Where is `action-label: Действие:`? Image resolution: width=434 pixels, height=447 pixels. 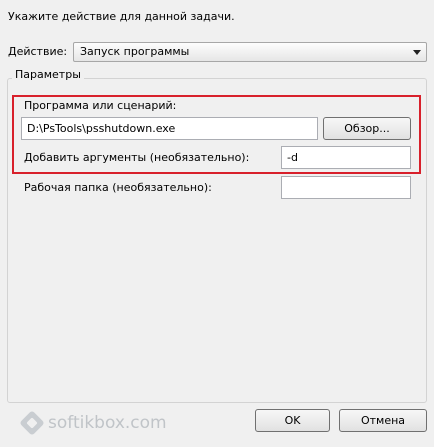
action-label: Действие: is located at coordinates (38, 51).